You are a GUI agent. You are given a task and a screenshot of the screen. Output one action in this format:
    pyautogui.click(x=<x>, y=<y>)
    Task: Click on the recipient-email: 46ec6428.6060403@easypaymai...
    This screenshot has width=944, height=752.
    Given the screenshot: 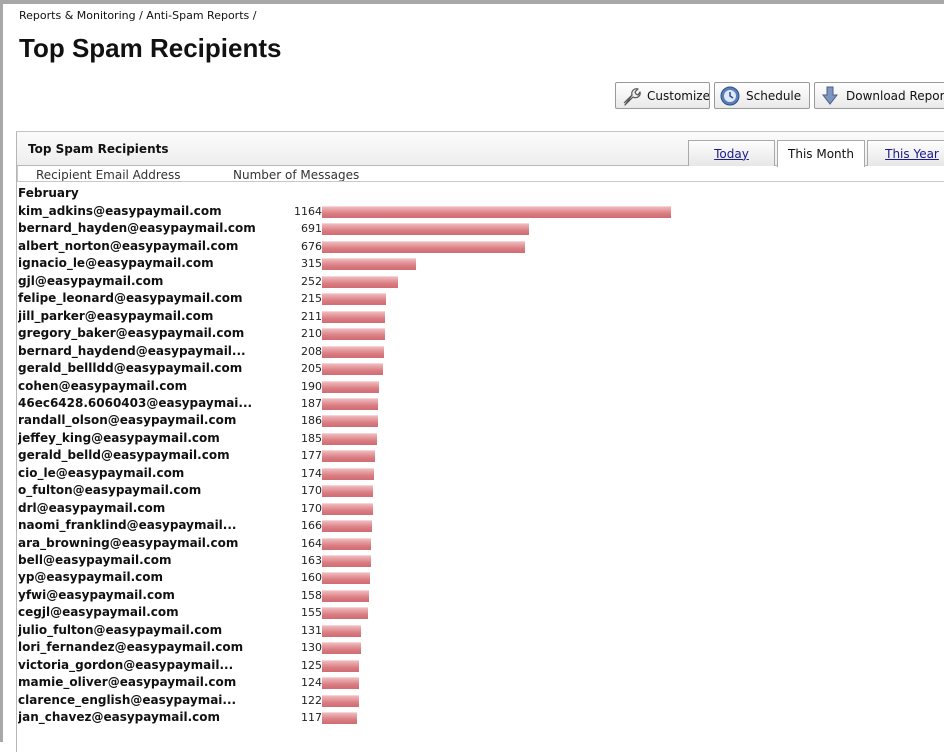 What is the action you would take?
    pyautogui.click(x=135, y=402)
    